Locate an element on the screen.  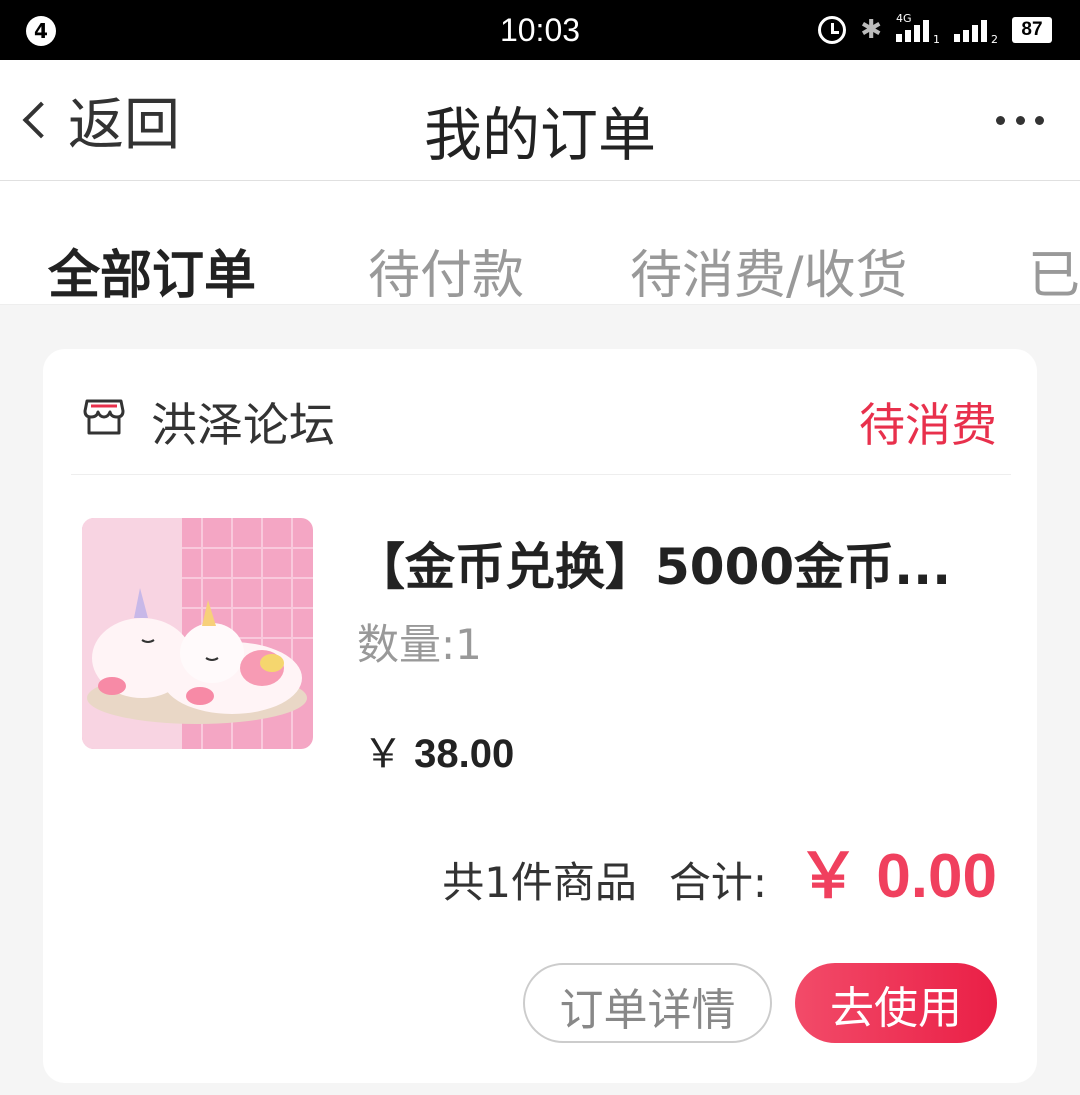
item-count: 共1件商品 is located at coordinates (539, 882).